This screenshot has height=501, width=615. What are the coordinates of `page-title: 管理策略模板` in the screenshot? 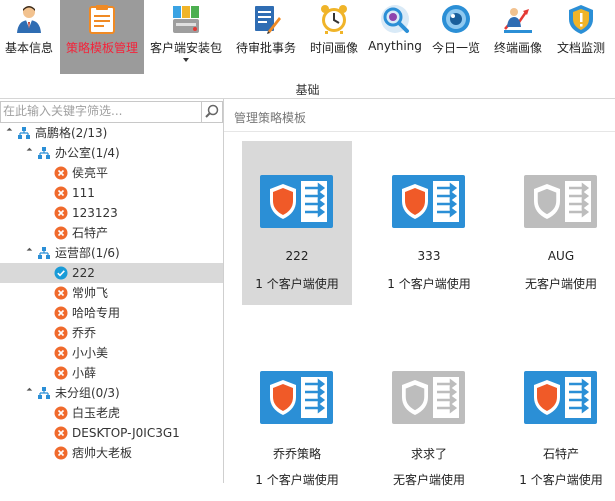 It's located at (270, 118).